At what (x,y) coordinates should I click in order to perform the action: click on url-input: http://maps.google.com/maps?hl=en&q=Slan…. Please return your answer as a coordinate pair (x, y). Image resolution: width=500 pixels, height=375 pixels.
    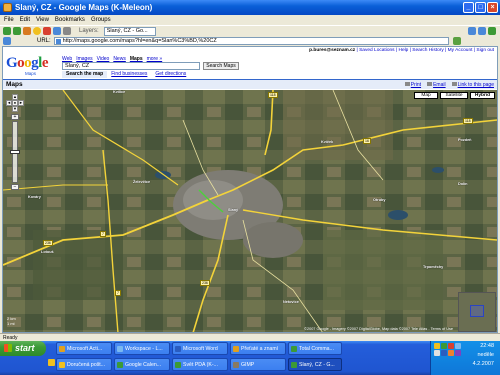
    Looking at the image, I should click on (251, 41).